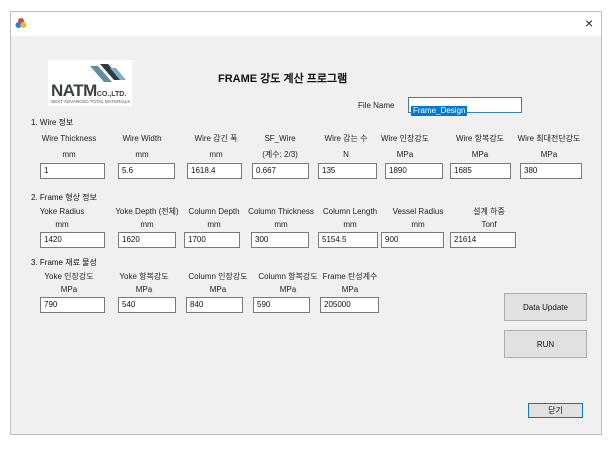  I want to click on run-button: RUN, so click(545, 344).